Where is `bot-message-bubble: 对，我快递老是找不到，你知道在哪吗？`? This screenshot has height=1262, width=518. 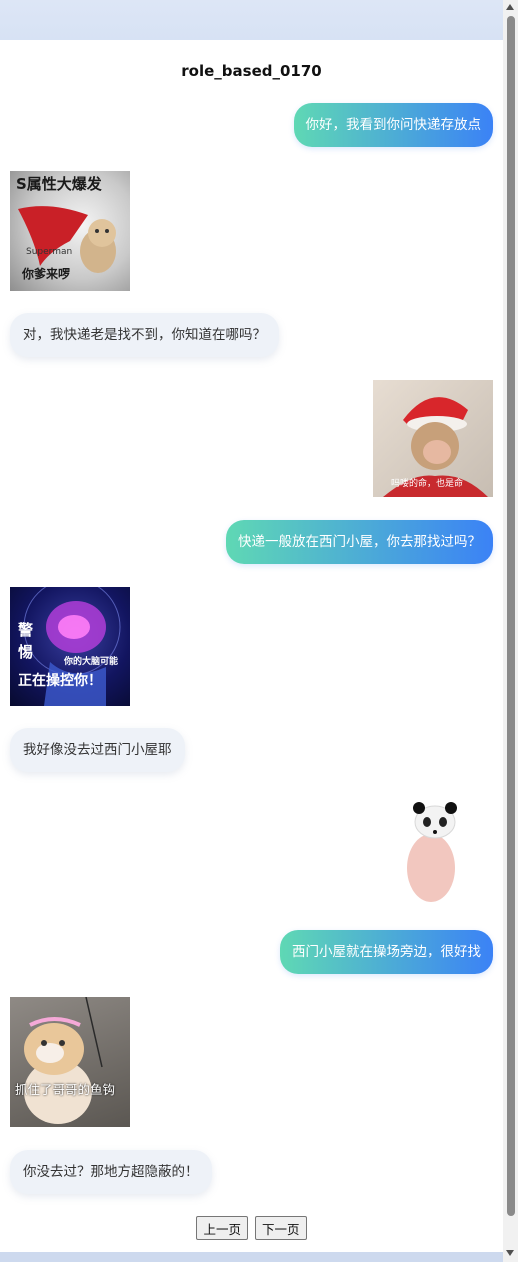
bot-message-bubble: 对，我快递老是找不到，你知道在哪吗？ is located at coordinates (144, 335).